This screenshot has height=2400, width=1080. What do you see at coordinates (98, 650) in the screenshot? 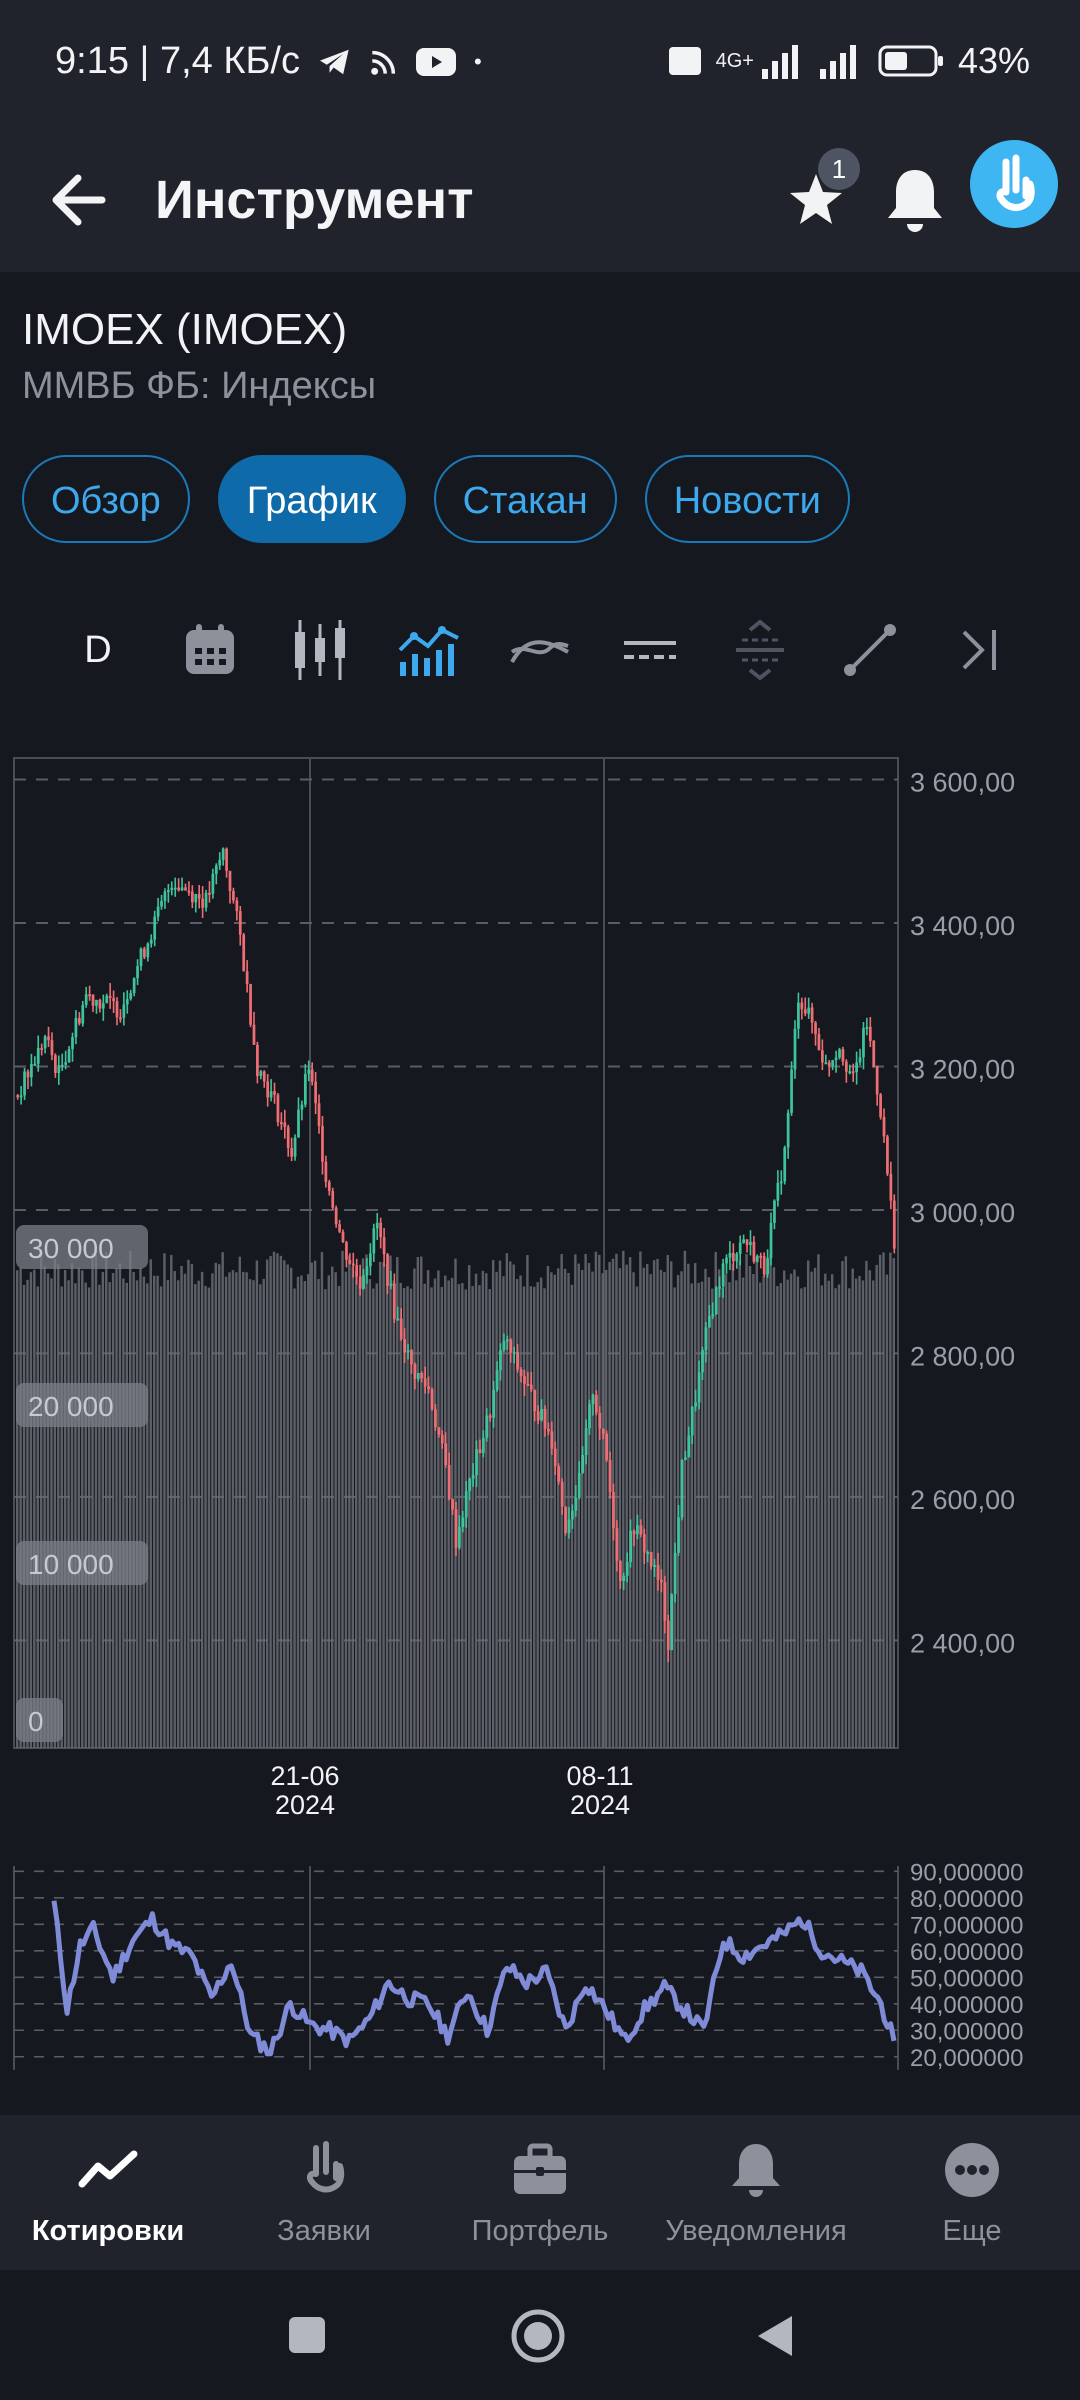
I see `period-selector: D` at bounding box center [98, 650].